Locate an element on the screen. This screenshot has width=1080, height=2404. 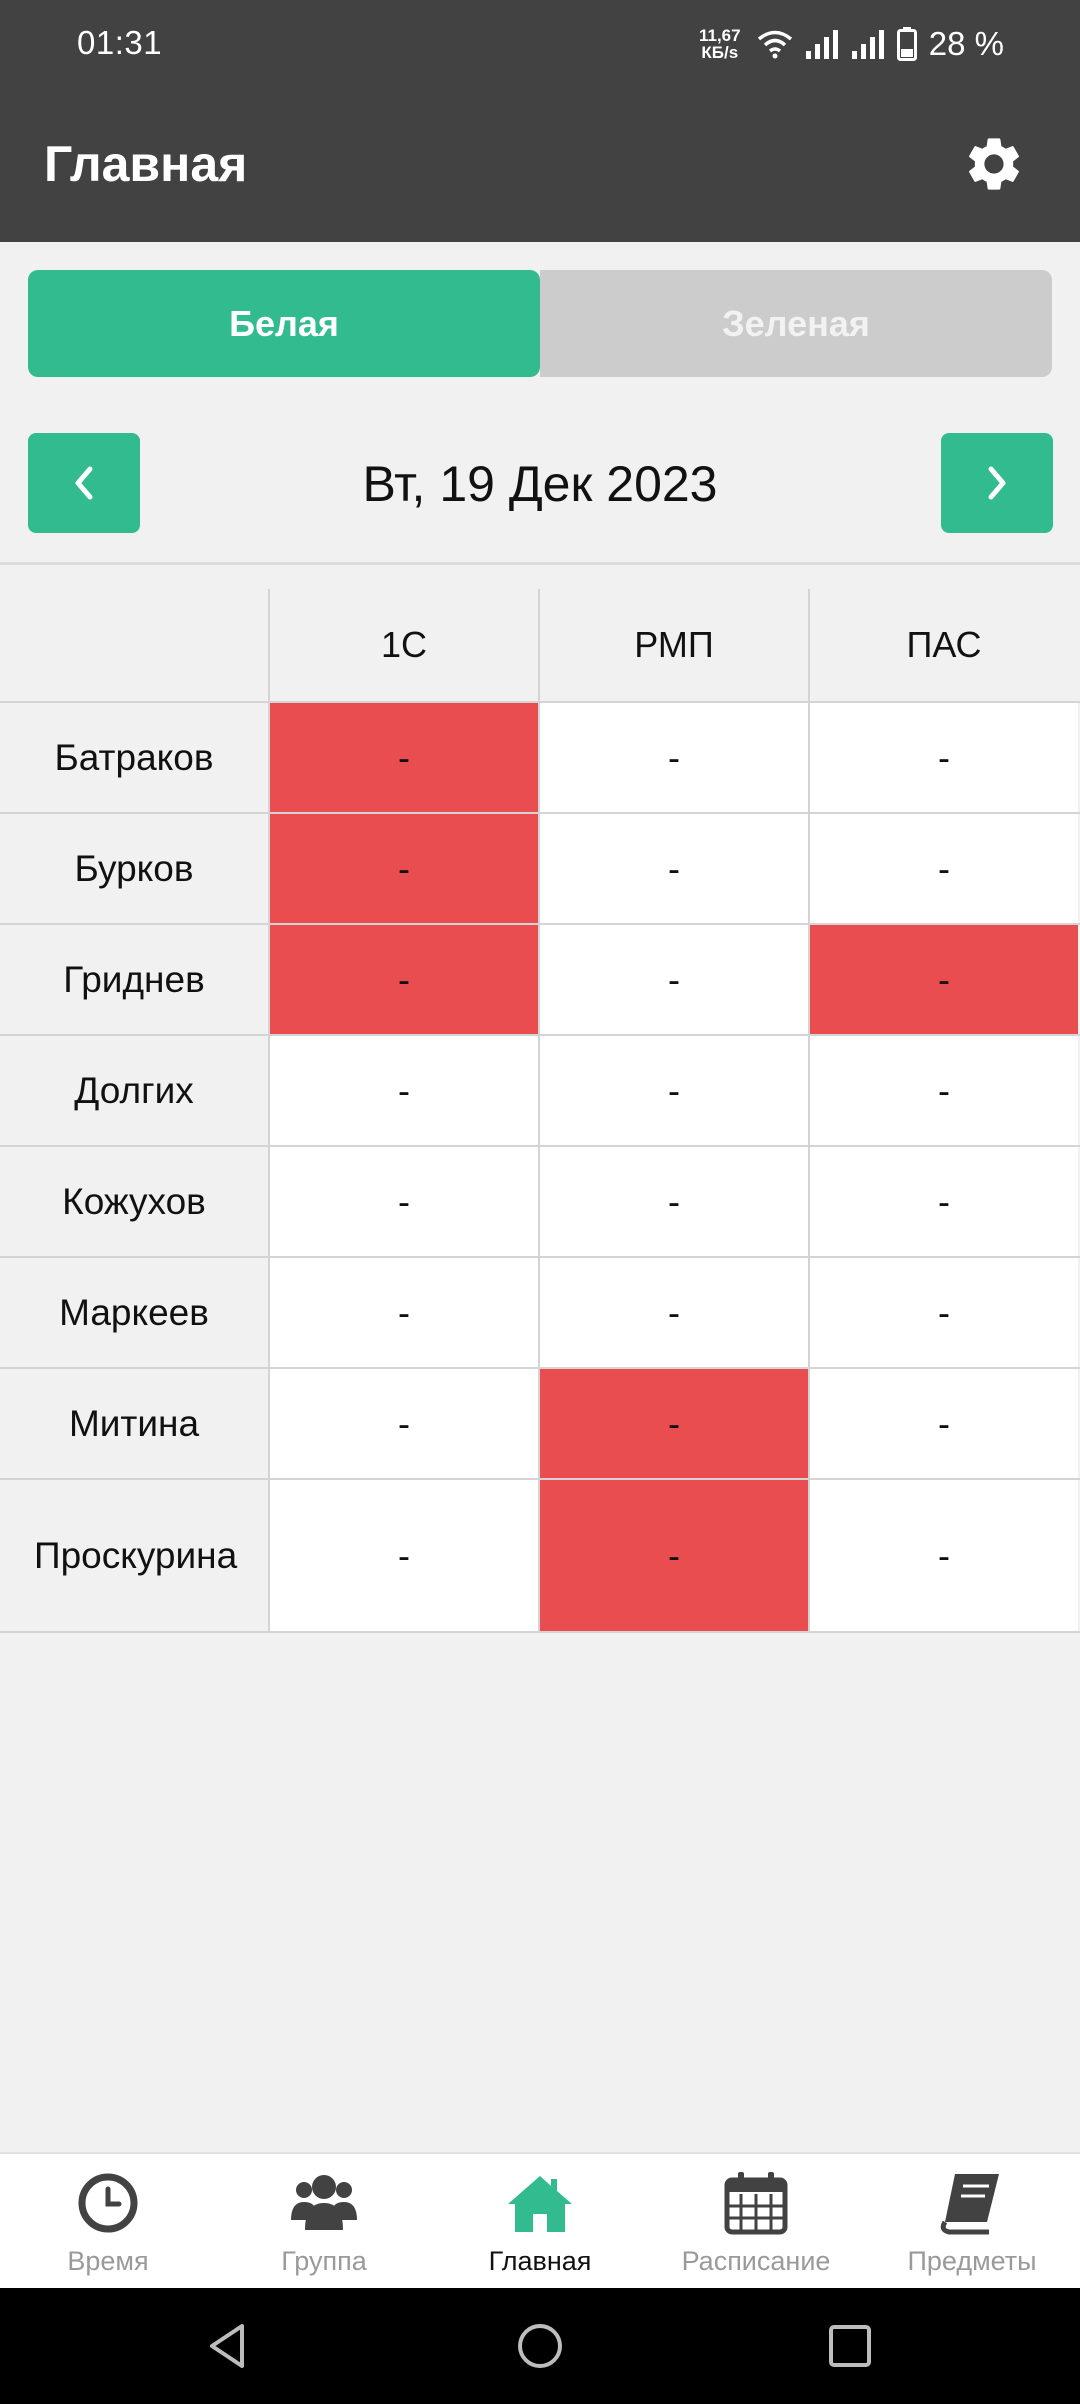
battery-icon is located at coordinates (906, 44).